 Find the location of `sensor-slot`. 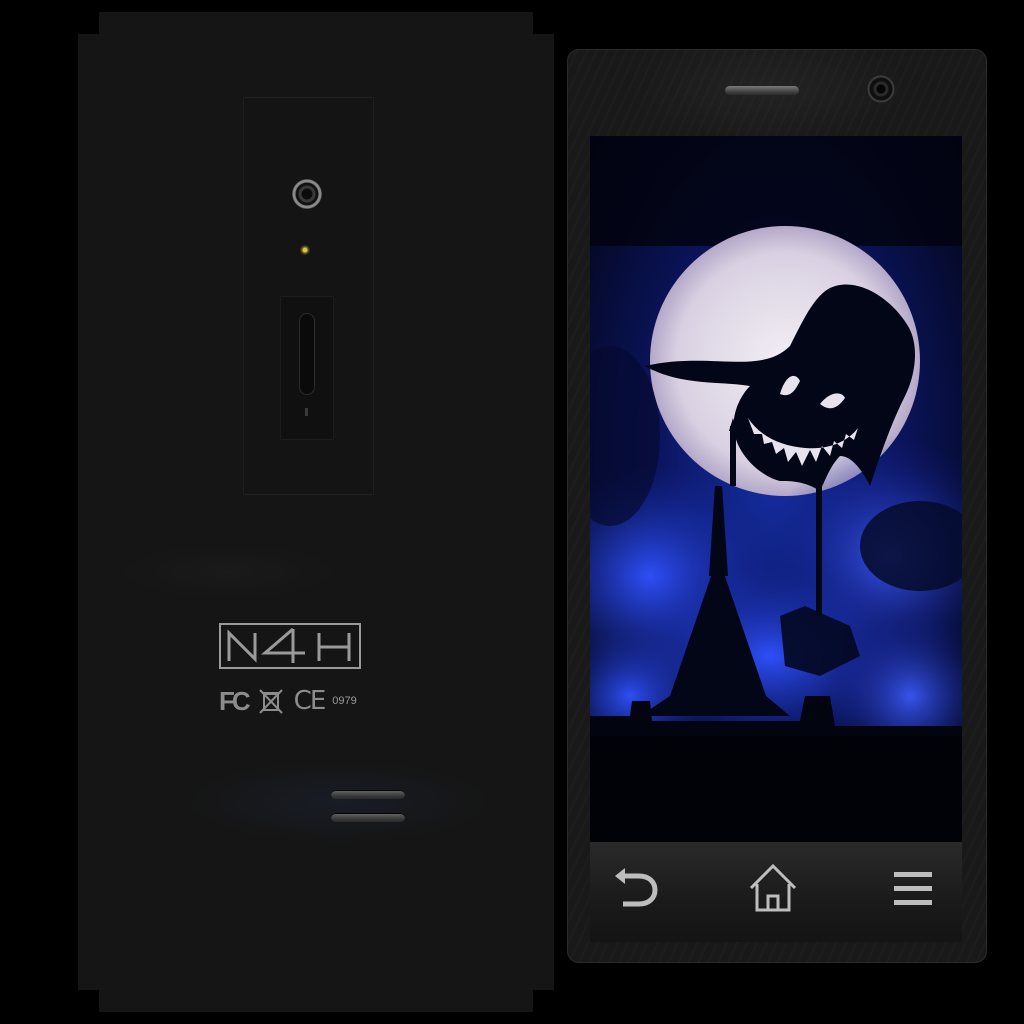

sensor-slot is located at coordinates (307, 354).